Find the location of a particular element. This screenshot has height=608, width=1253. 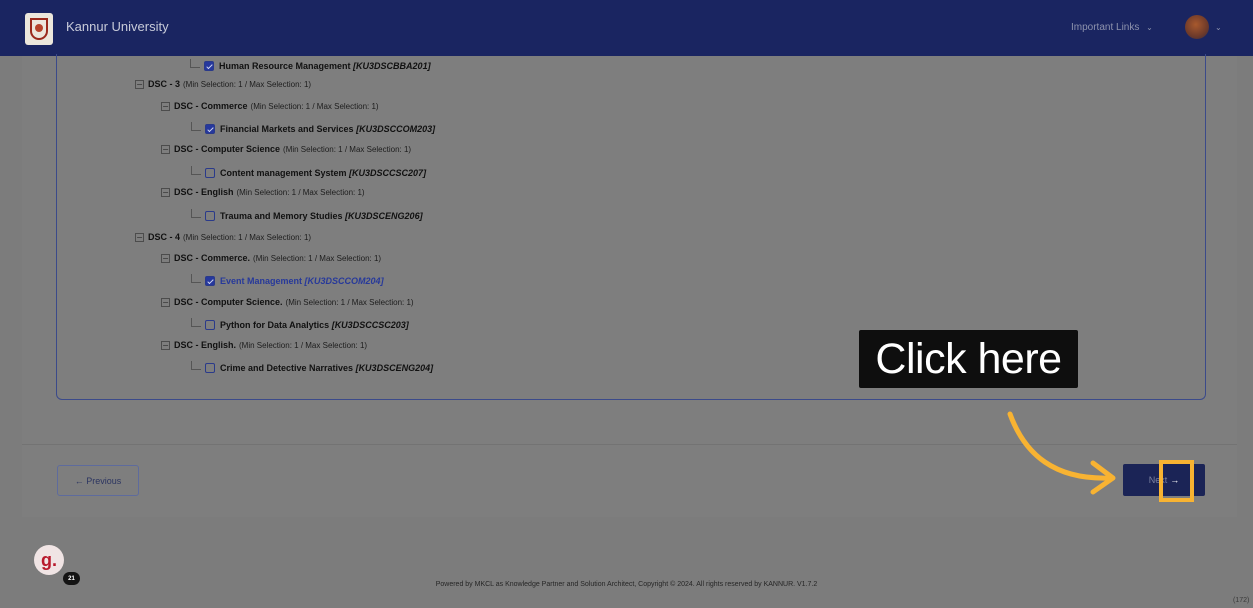

version-label: (172) is located at coordinates (1241, 600).